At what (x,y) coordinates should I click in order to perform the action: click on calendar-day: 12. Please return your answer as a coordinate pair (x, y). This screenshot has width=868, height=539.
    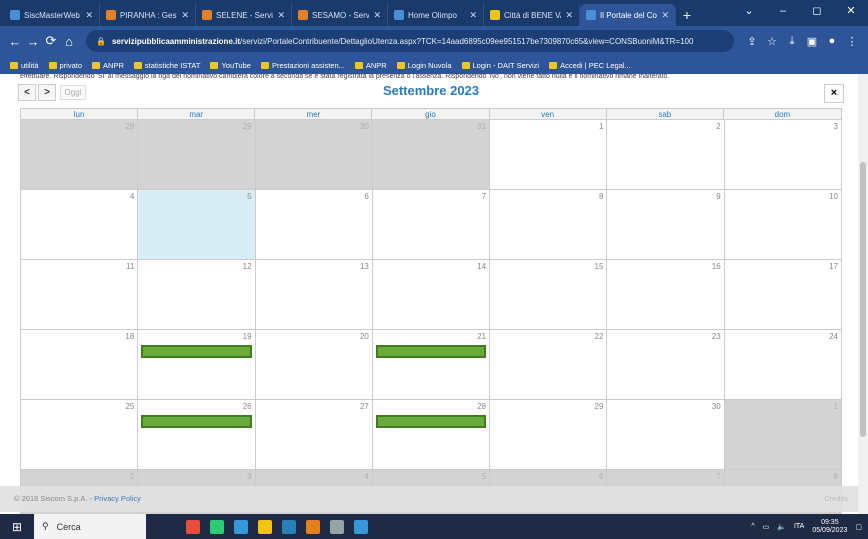
    Looking at the image, I should click on (197, 295).